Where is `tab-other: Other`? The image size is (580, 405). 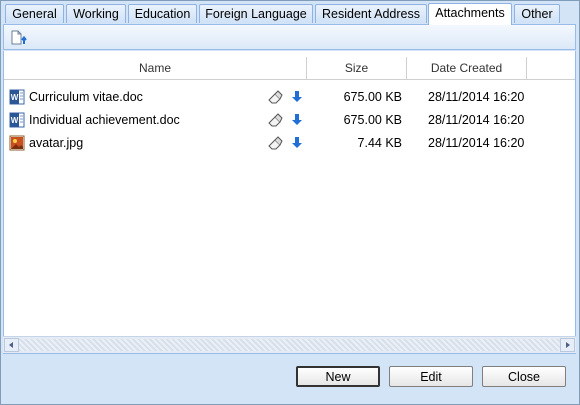
tab-other: Other is located at coordinates (537, 13).